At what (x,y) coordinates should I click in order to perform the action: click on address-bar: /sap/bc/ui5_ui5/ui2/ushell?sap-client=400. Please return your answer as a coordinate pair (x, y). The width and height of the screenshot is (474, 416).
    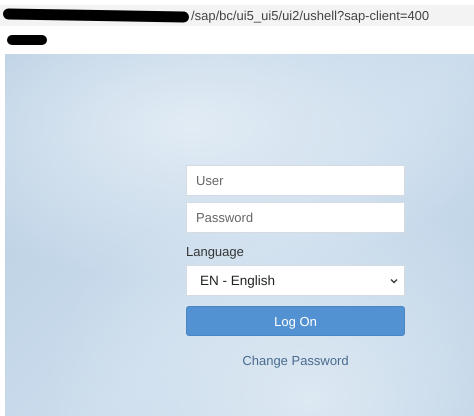
    Looking at the image, I should click on (237, 15).